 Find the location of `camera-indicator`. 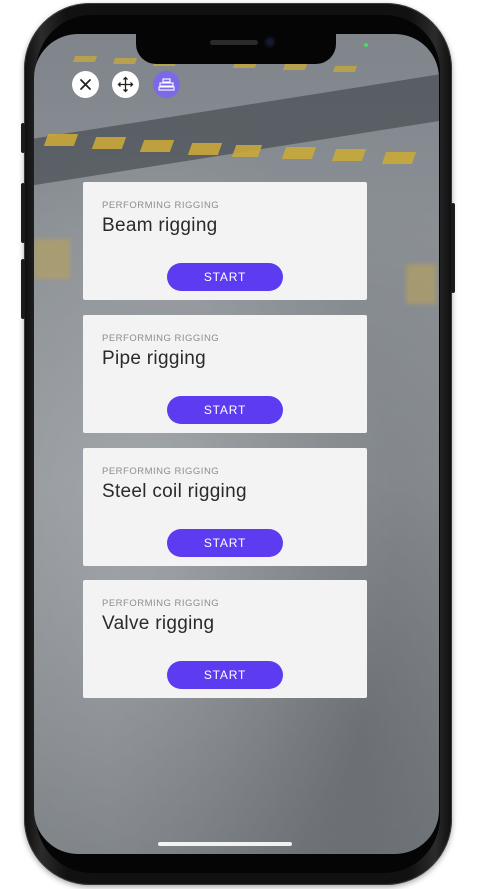

camera-indicator is located at coordinates (366, 45).